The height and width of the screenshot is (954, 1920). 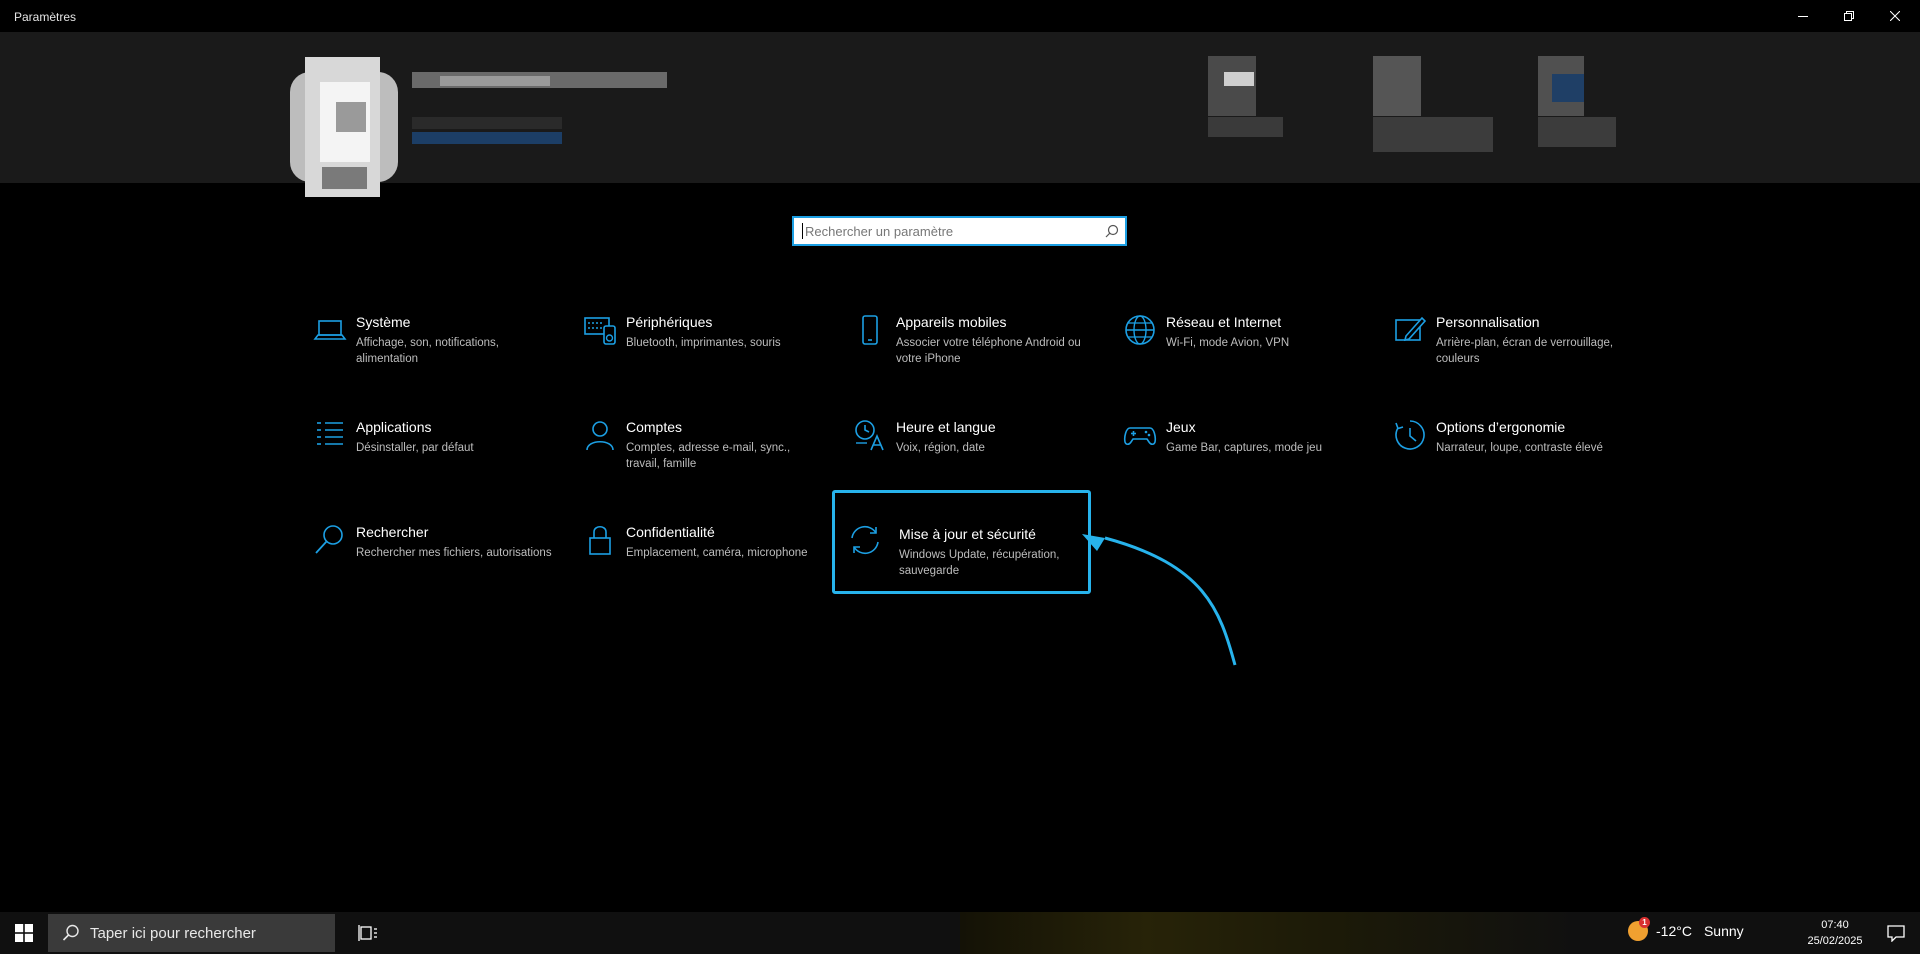 I want to click on tile-title: Système, so click(x=383, y=322).